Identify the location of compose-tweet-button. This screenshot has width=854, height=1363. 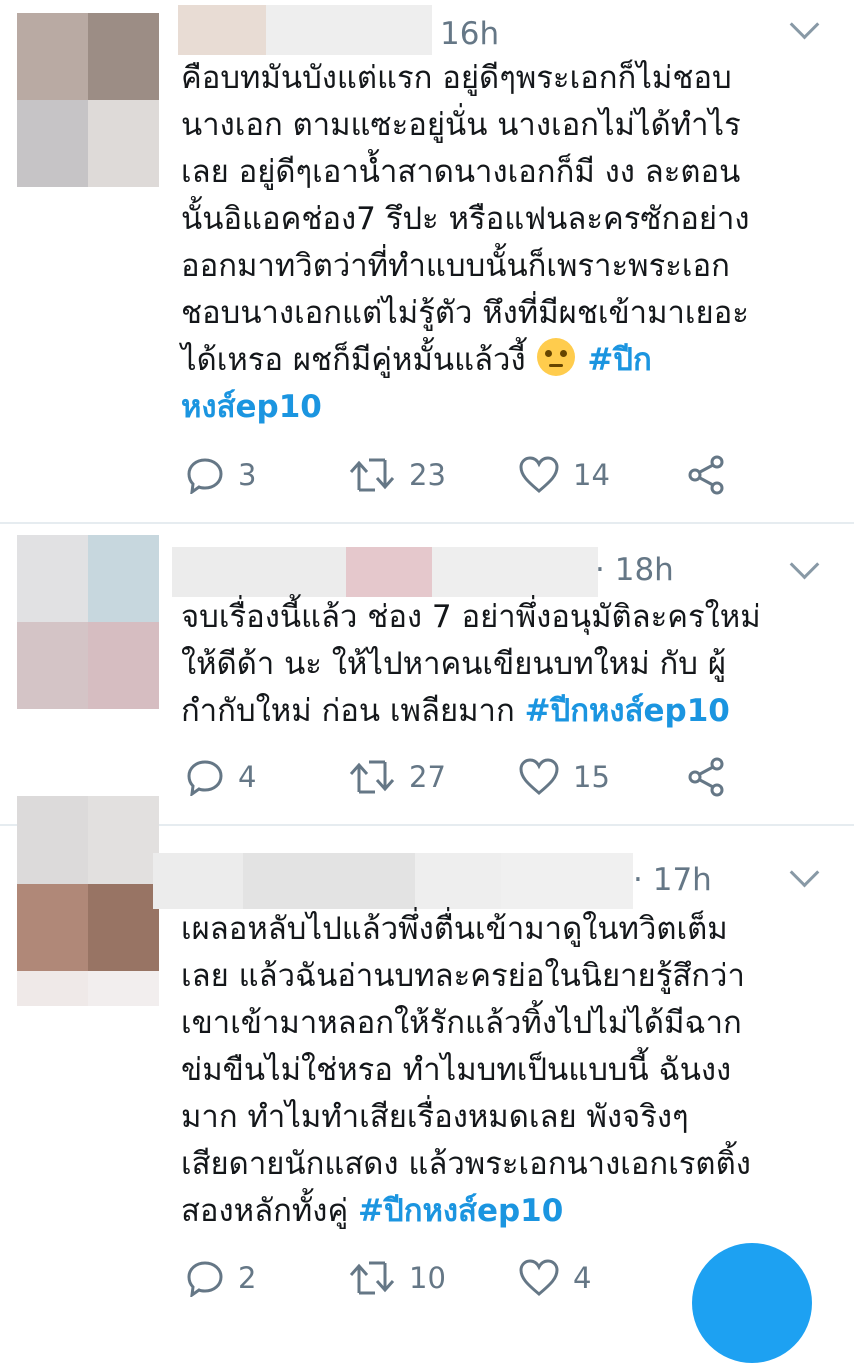
(752, 1303).